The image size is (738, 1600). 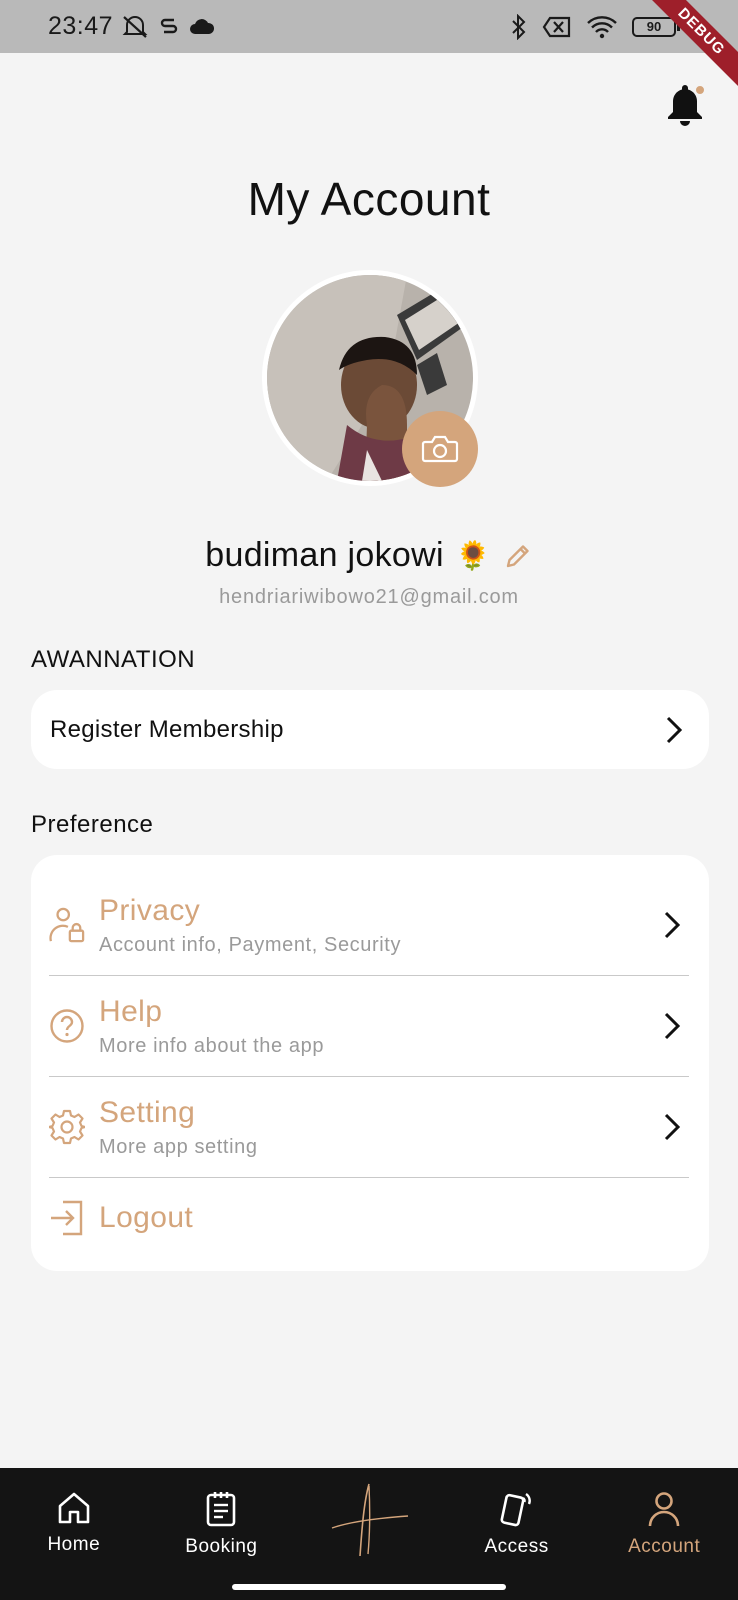 What do you see at coordinates (81, 26) in the screenshot?
I see `status-time: 23:47` at bounding box center [81, 26].